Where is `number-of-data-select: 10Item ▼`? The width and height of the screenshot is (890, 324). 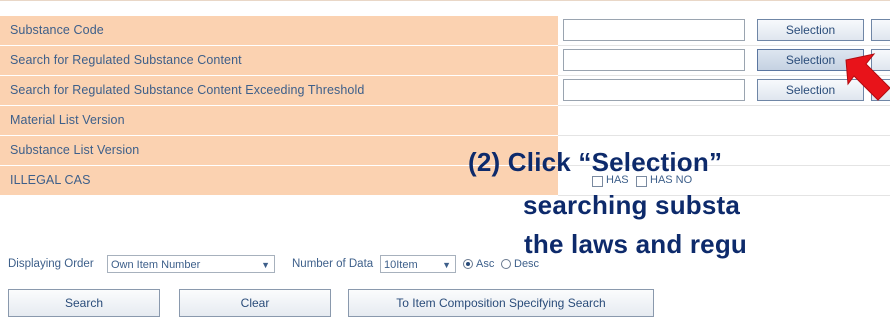
number-of-data-select: 10Item ▼ is located at coordinates (418, 264).